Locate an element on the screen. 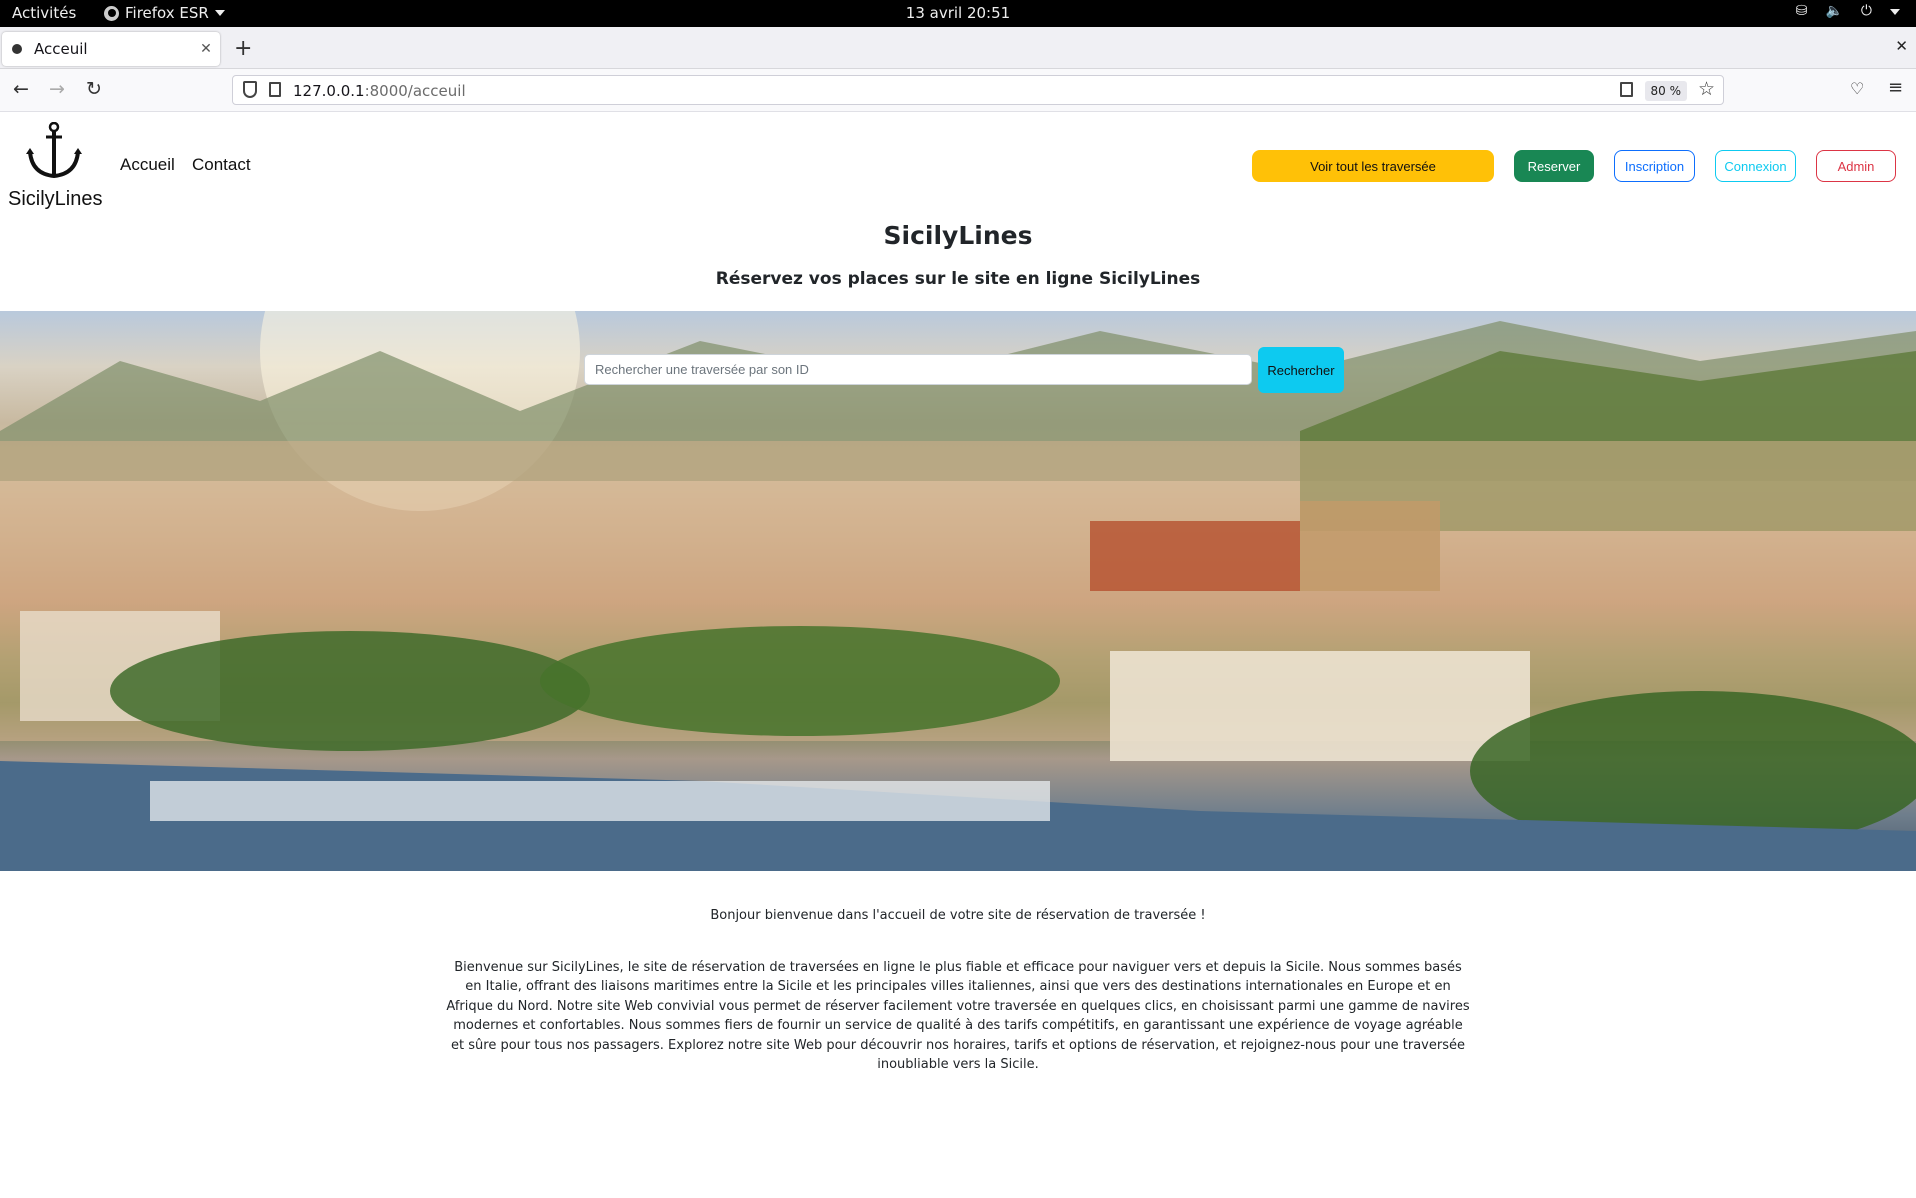 The image size is (1916, 1198). all-crossings-button: Voir tout les traversée is located at coordinates (1373, 166).